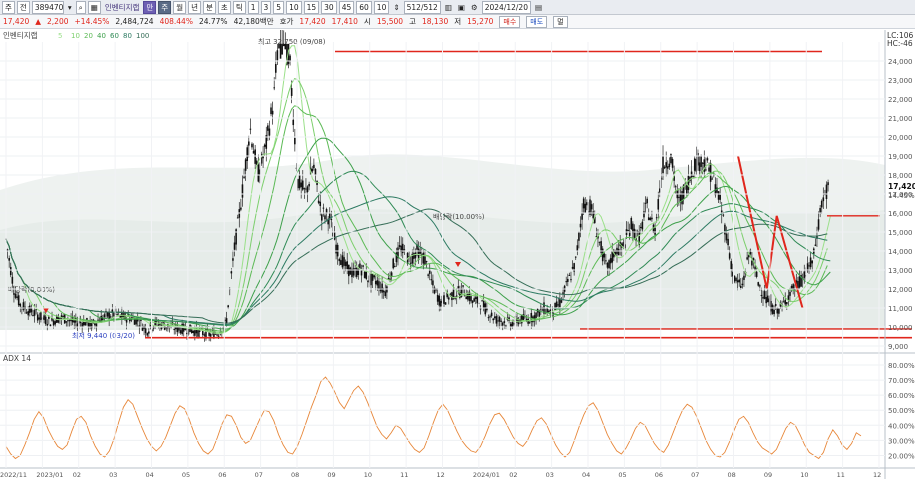  I want to click on stock-code-input: 389470, so click(47, 7).